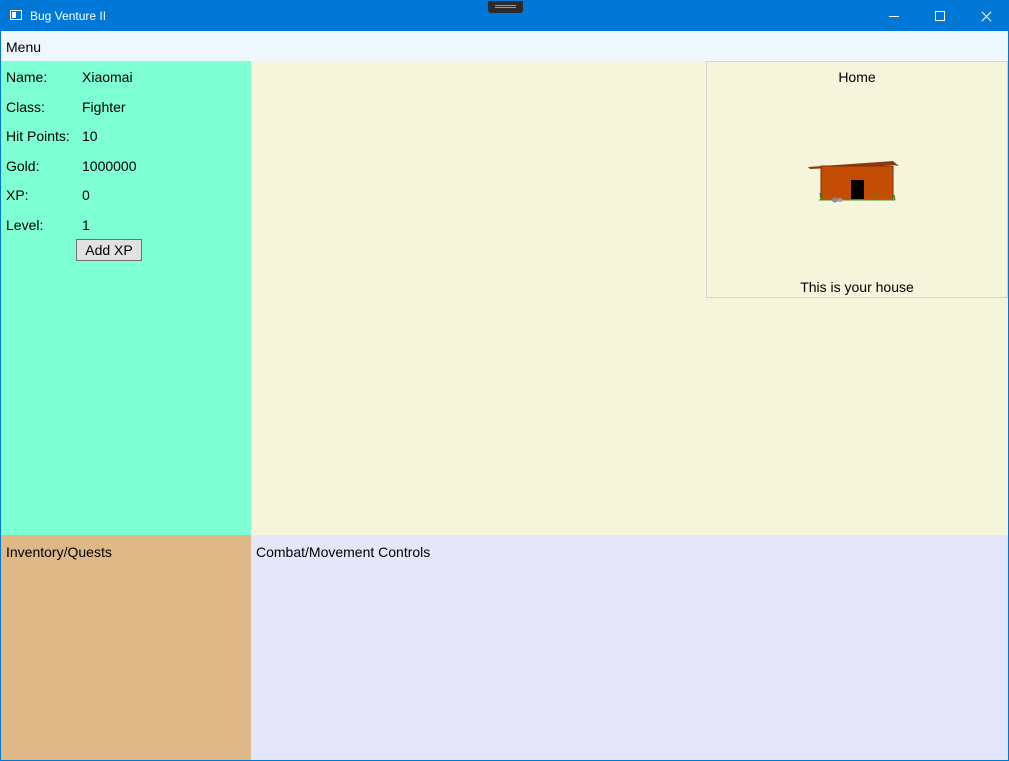 The image size is (1009, 761). What do you see at coordinates (857, 287) in the screenshot?
I see `location-description: This is your house` at bounding box center [857, 287].